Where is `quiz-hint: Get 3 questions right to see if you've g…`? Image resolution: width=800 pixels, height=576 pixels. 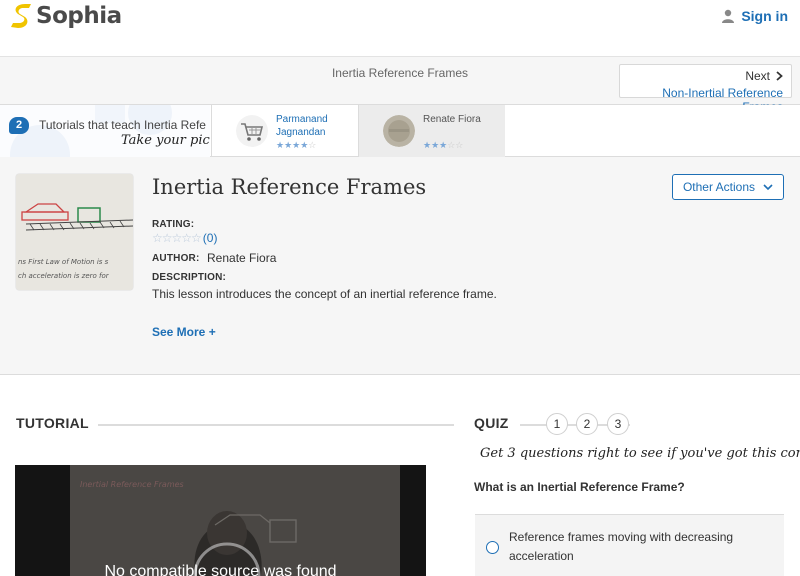
quiz-hint: Get 3 questions right to see if you've g… is located at coordinates (640, 453).